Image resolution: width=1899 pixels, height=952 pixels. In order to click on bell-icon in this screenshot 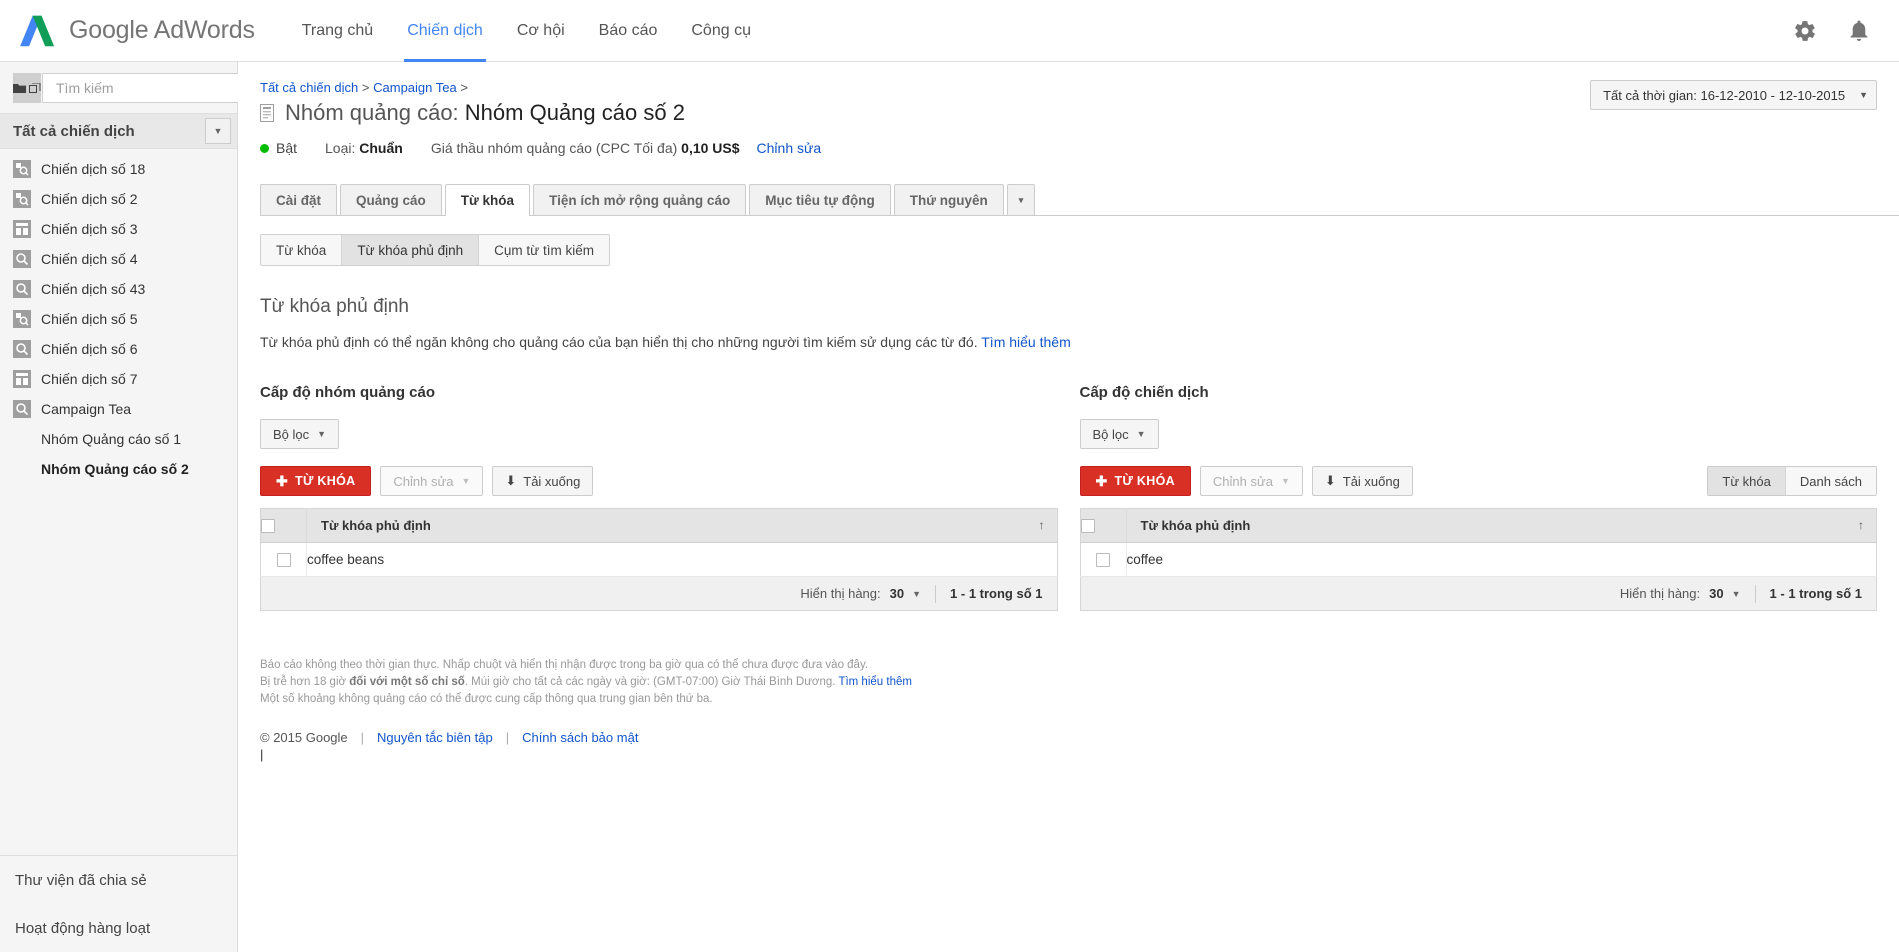, I will do `click(1859, 31)`.